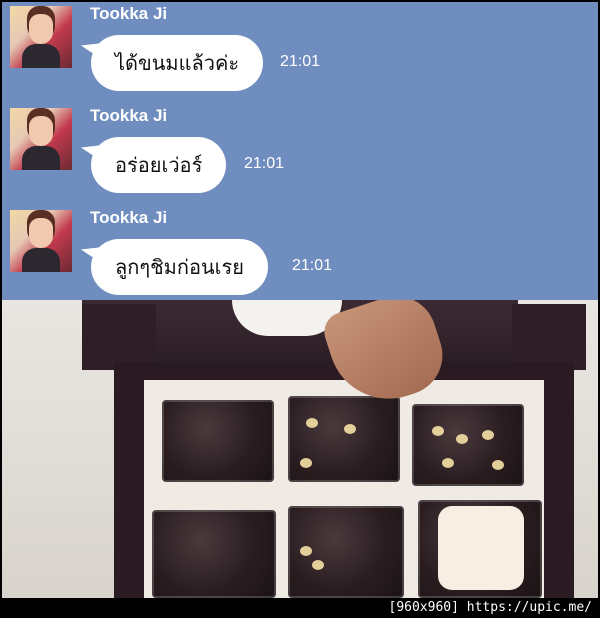 The height and width of the screenshot is (618, 600). I want to click on footer-bar: [960x960] https://upic.me/, so click(300, 608).